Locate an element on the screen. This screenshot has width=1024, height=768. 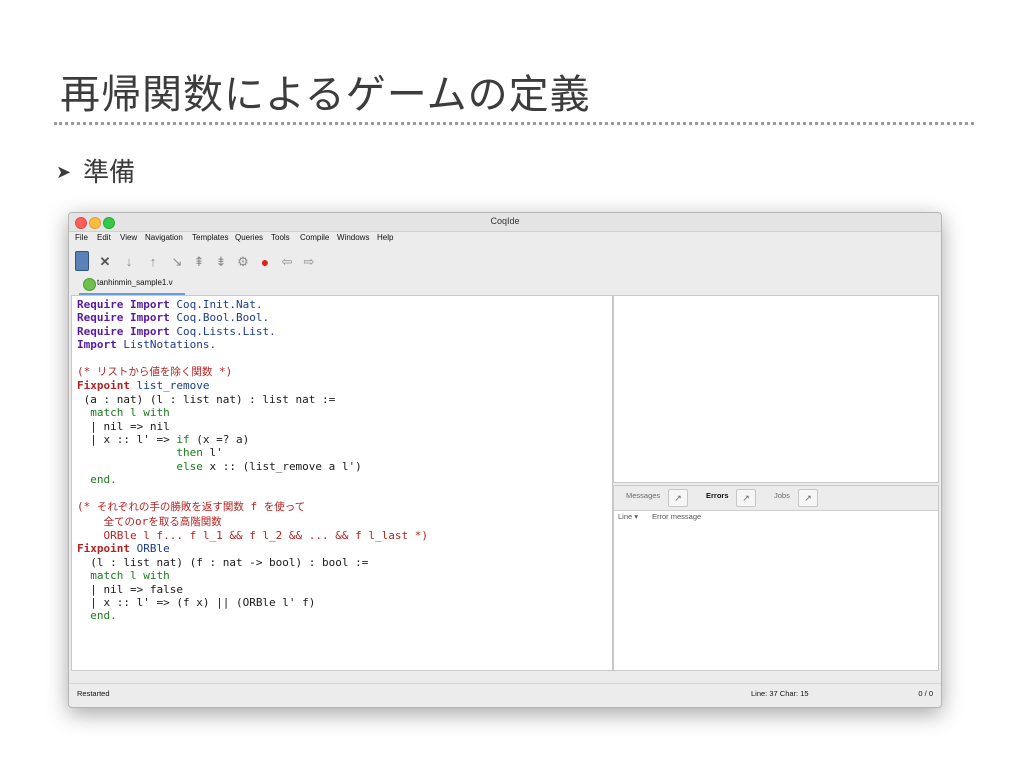
menu-tools: Tools is located at coordinates (280, 237).